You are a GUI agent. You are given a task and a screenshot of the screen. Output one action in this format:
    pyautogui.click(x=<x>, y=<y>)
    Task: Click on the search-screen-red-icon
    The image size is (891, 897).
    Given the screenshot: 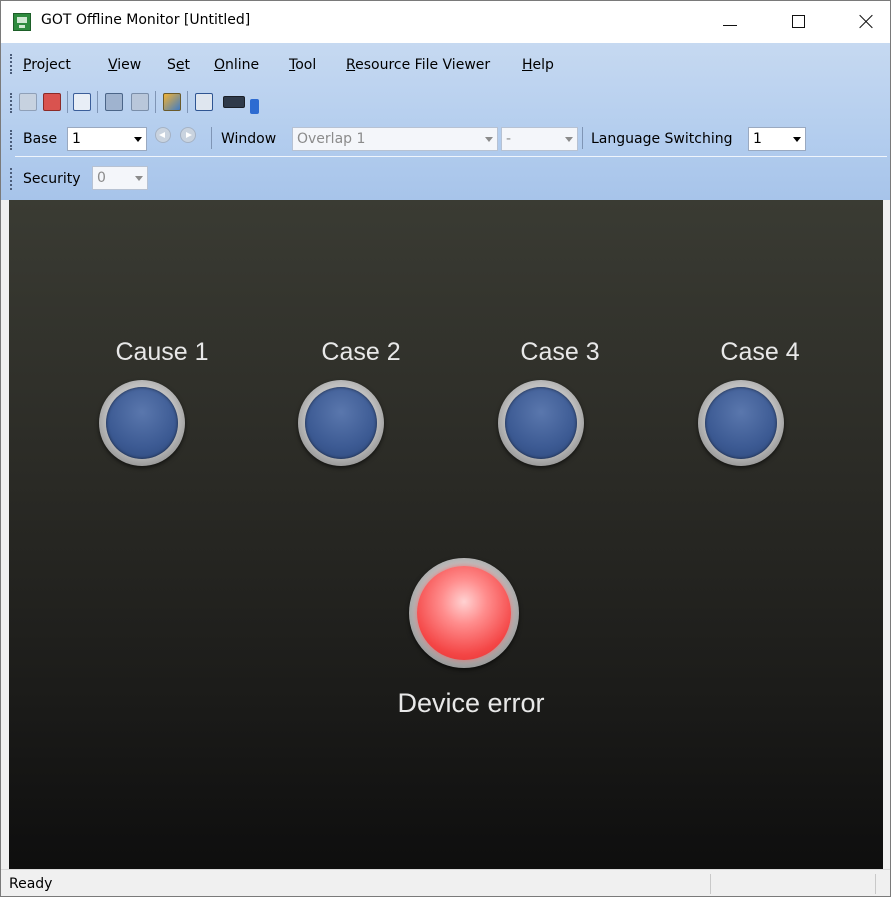 What is the action you would take?
    pyautogui.click(x=52, y=102)
    